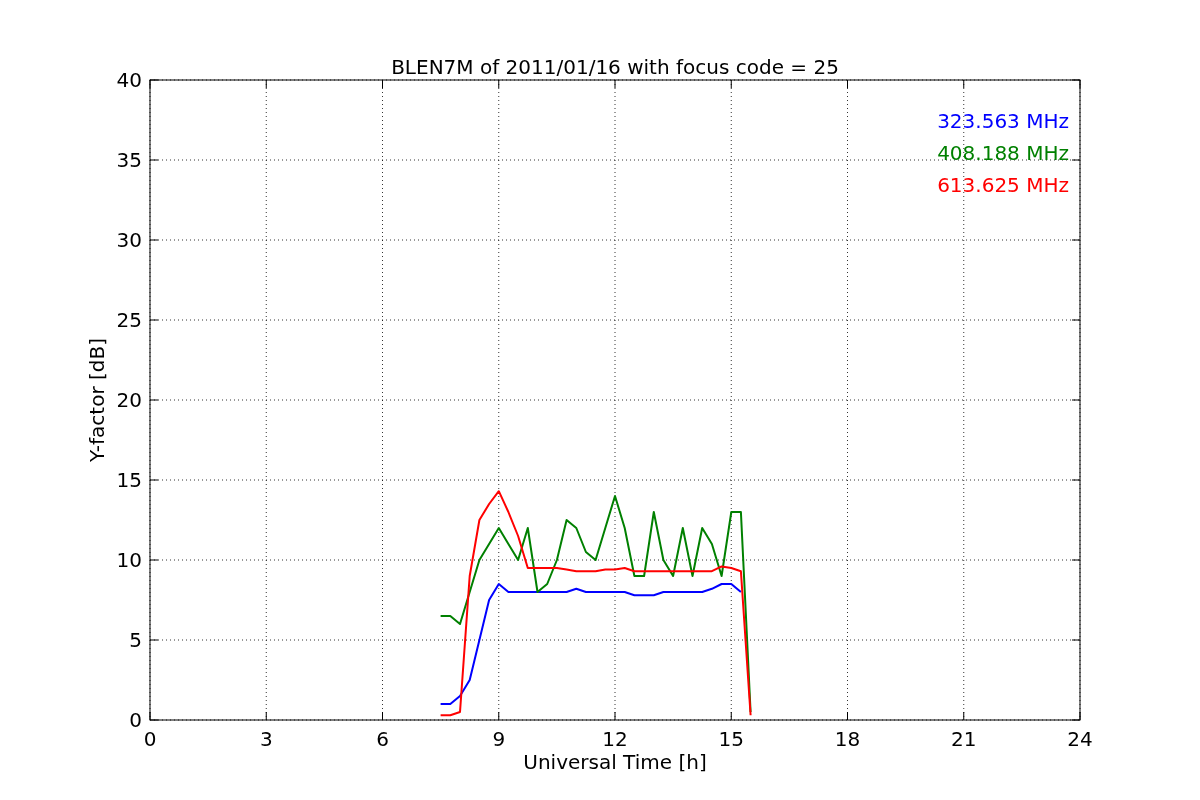 The image size is (1200, 800). I want to click on y-tick-label: 30, so click(129, 240).